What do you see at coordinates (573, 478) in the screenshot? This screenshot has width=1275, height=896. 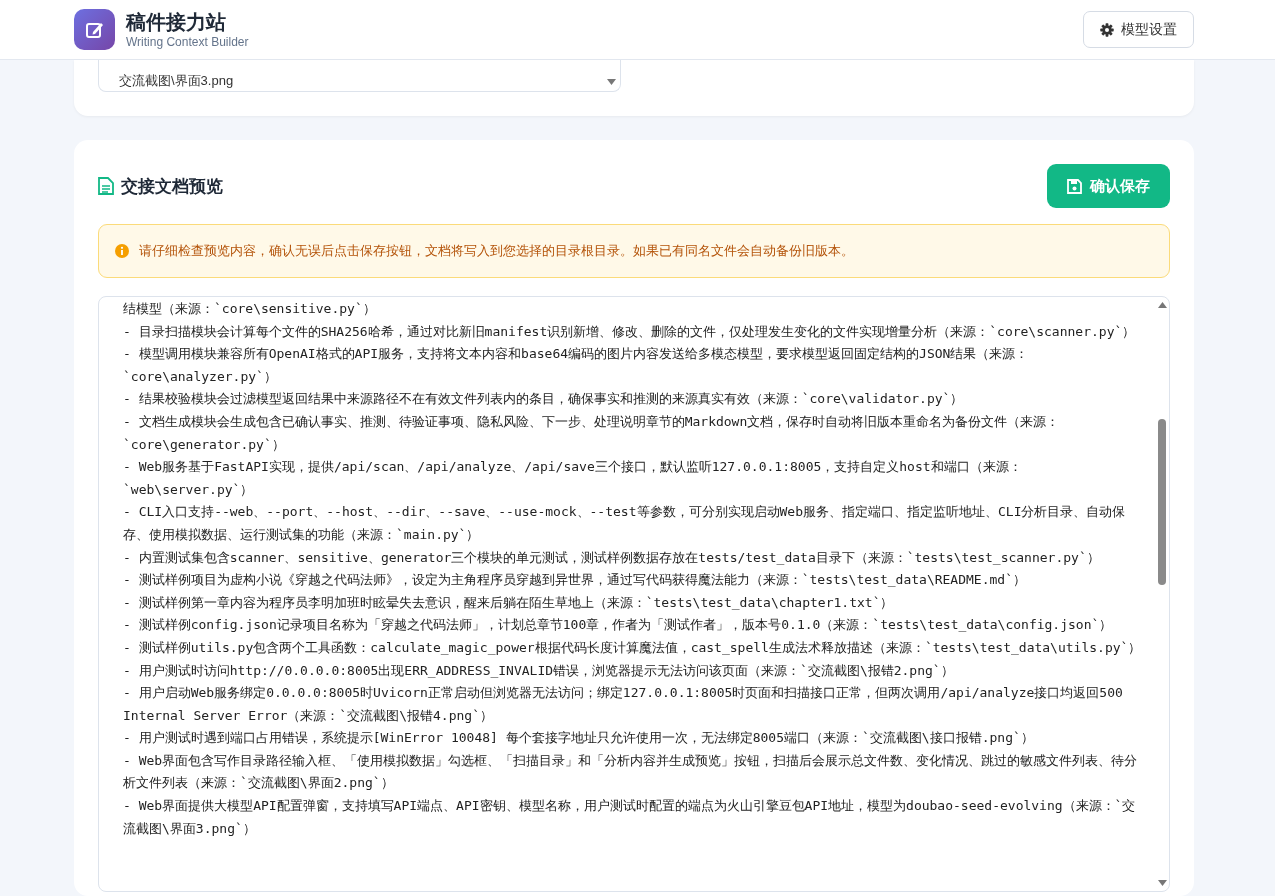 I see `preview-line: - Web服务基于FastAPI实现，提供/api/scan、/api/analyze、/api/save三个接口，默认监听127.0.0.1:8005，支持自定义host和端口（来源：`web\server.py`）` at bounding box center [573, 478].